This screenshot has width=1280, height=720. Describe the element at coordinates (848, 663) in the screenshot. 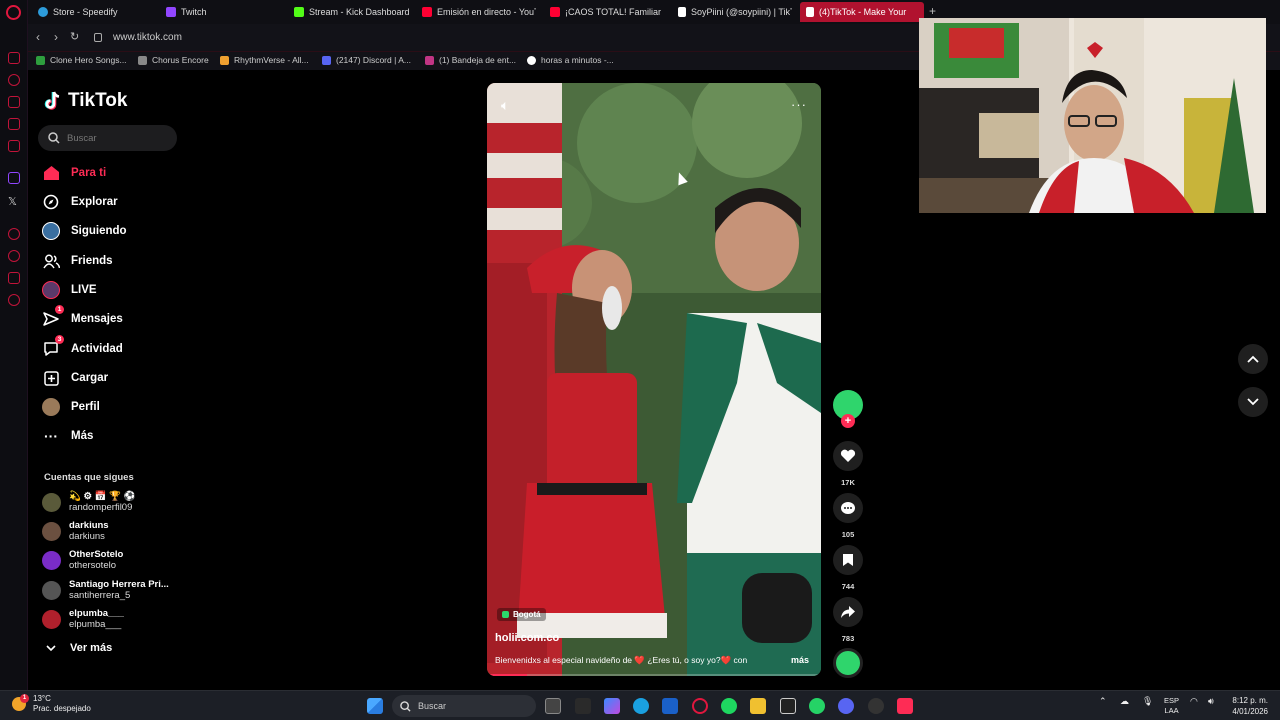

I see `music-disc-icon` at that location.